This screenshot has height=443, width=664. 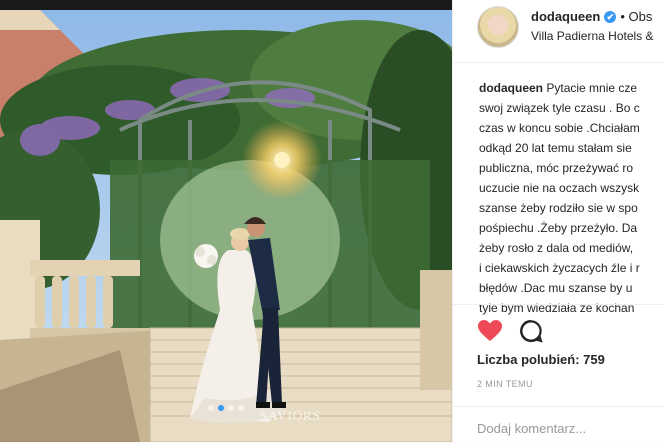 What do you see at coordinates (290, 415) in the screenshot?
I see `photo-watermark: SAVIORS` at bounding box center [290, 415].